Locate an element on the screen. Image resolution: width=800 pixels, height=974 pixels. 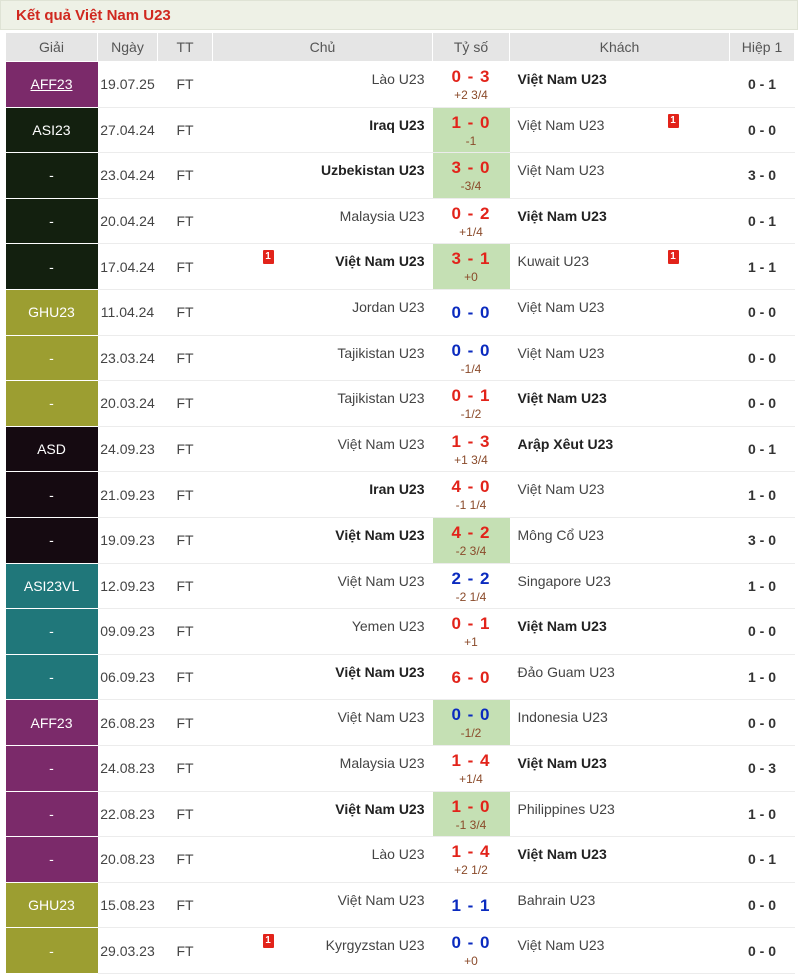
score: 6 - 0 is located at coordinates (471, 677).